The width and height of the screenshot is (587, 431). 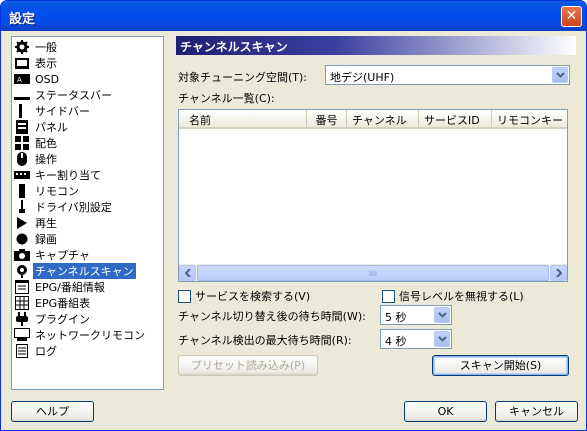 What do you see at coordinates (22, 111) in the screenshot?
I see `sidebar-icon` at bounding box center [22, 111].